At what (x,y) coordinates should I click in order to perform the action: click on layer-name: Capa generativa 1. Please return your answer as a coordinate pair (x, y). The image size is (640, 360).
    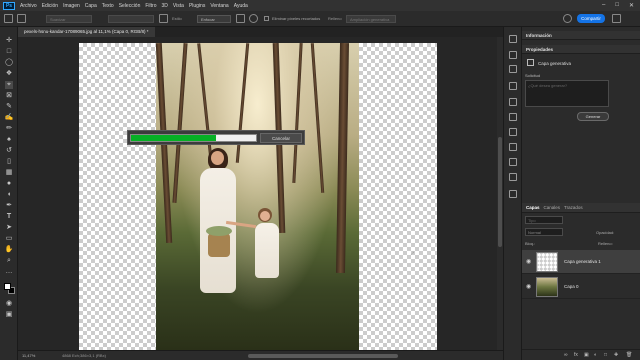
    Looking at the image, I should click on (582, 261).